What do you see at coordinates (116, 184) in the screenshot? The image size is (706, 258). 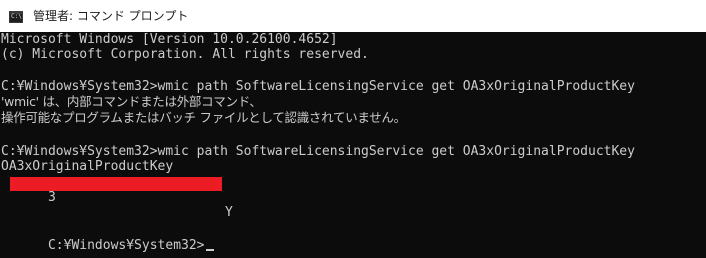 I see `redaction-bar` at bounding box center [116, 184].